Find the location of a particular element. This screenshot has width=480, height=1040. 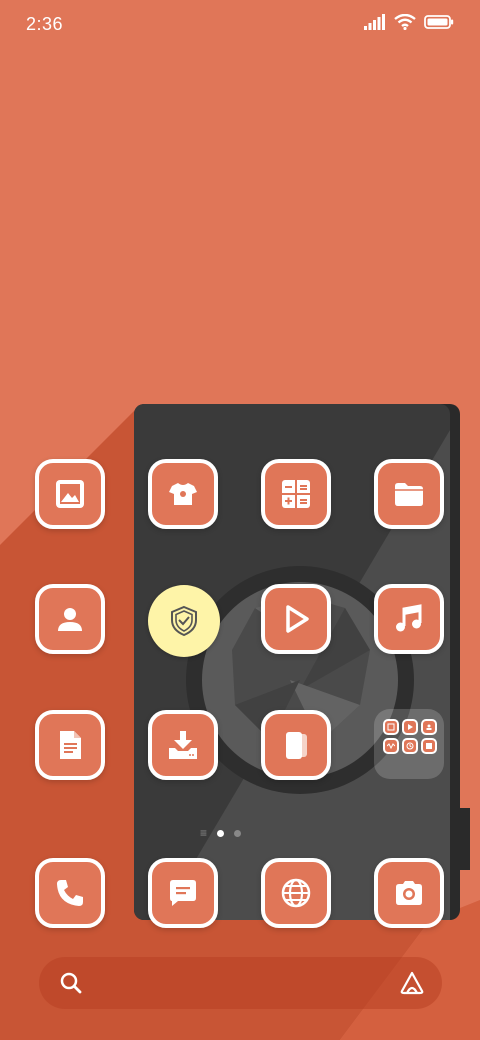

phone-app-icon is located at coordinates (70, 893).